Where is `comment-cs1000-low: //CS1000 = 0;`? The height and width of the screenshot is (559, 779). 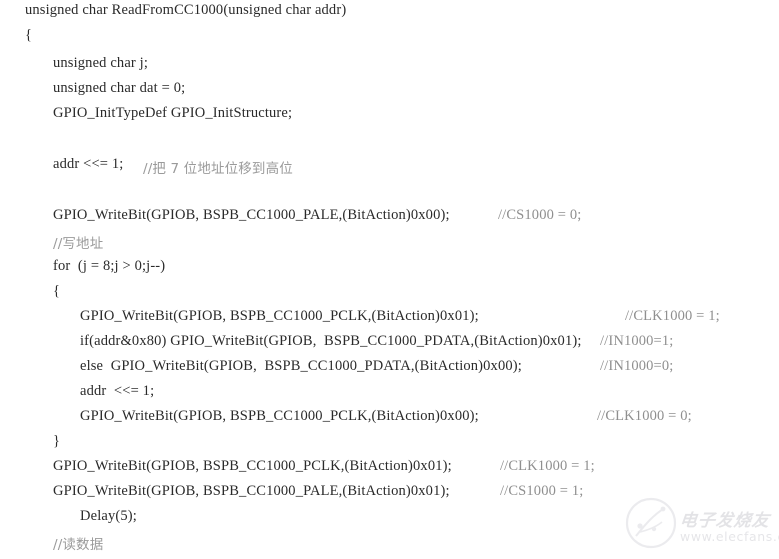 comment-cs1000-low: //CS1000 = 0; is located at coordinates (540, 215).